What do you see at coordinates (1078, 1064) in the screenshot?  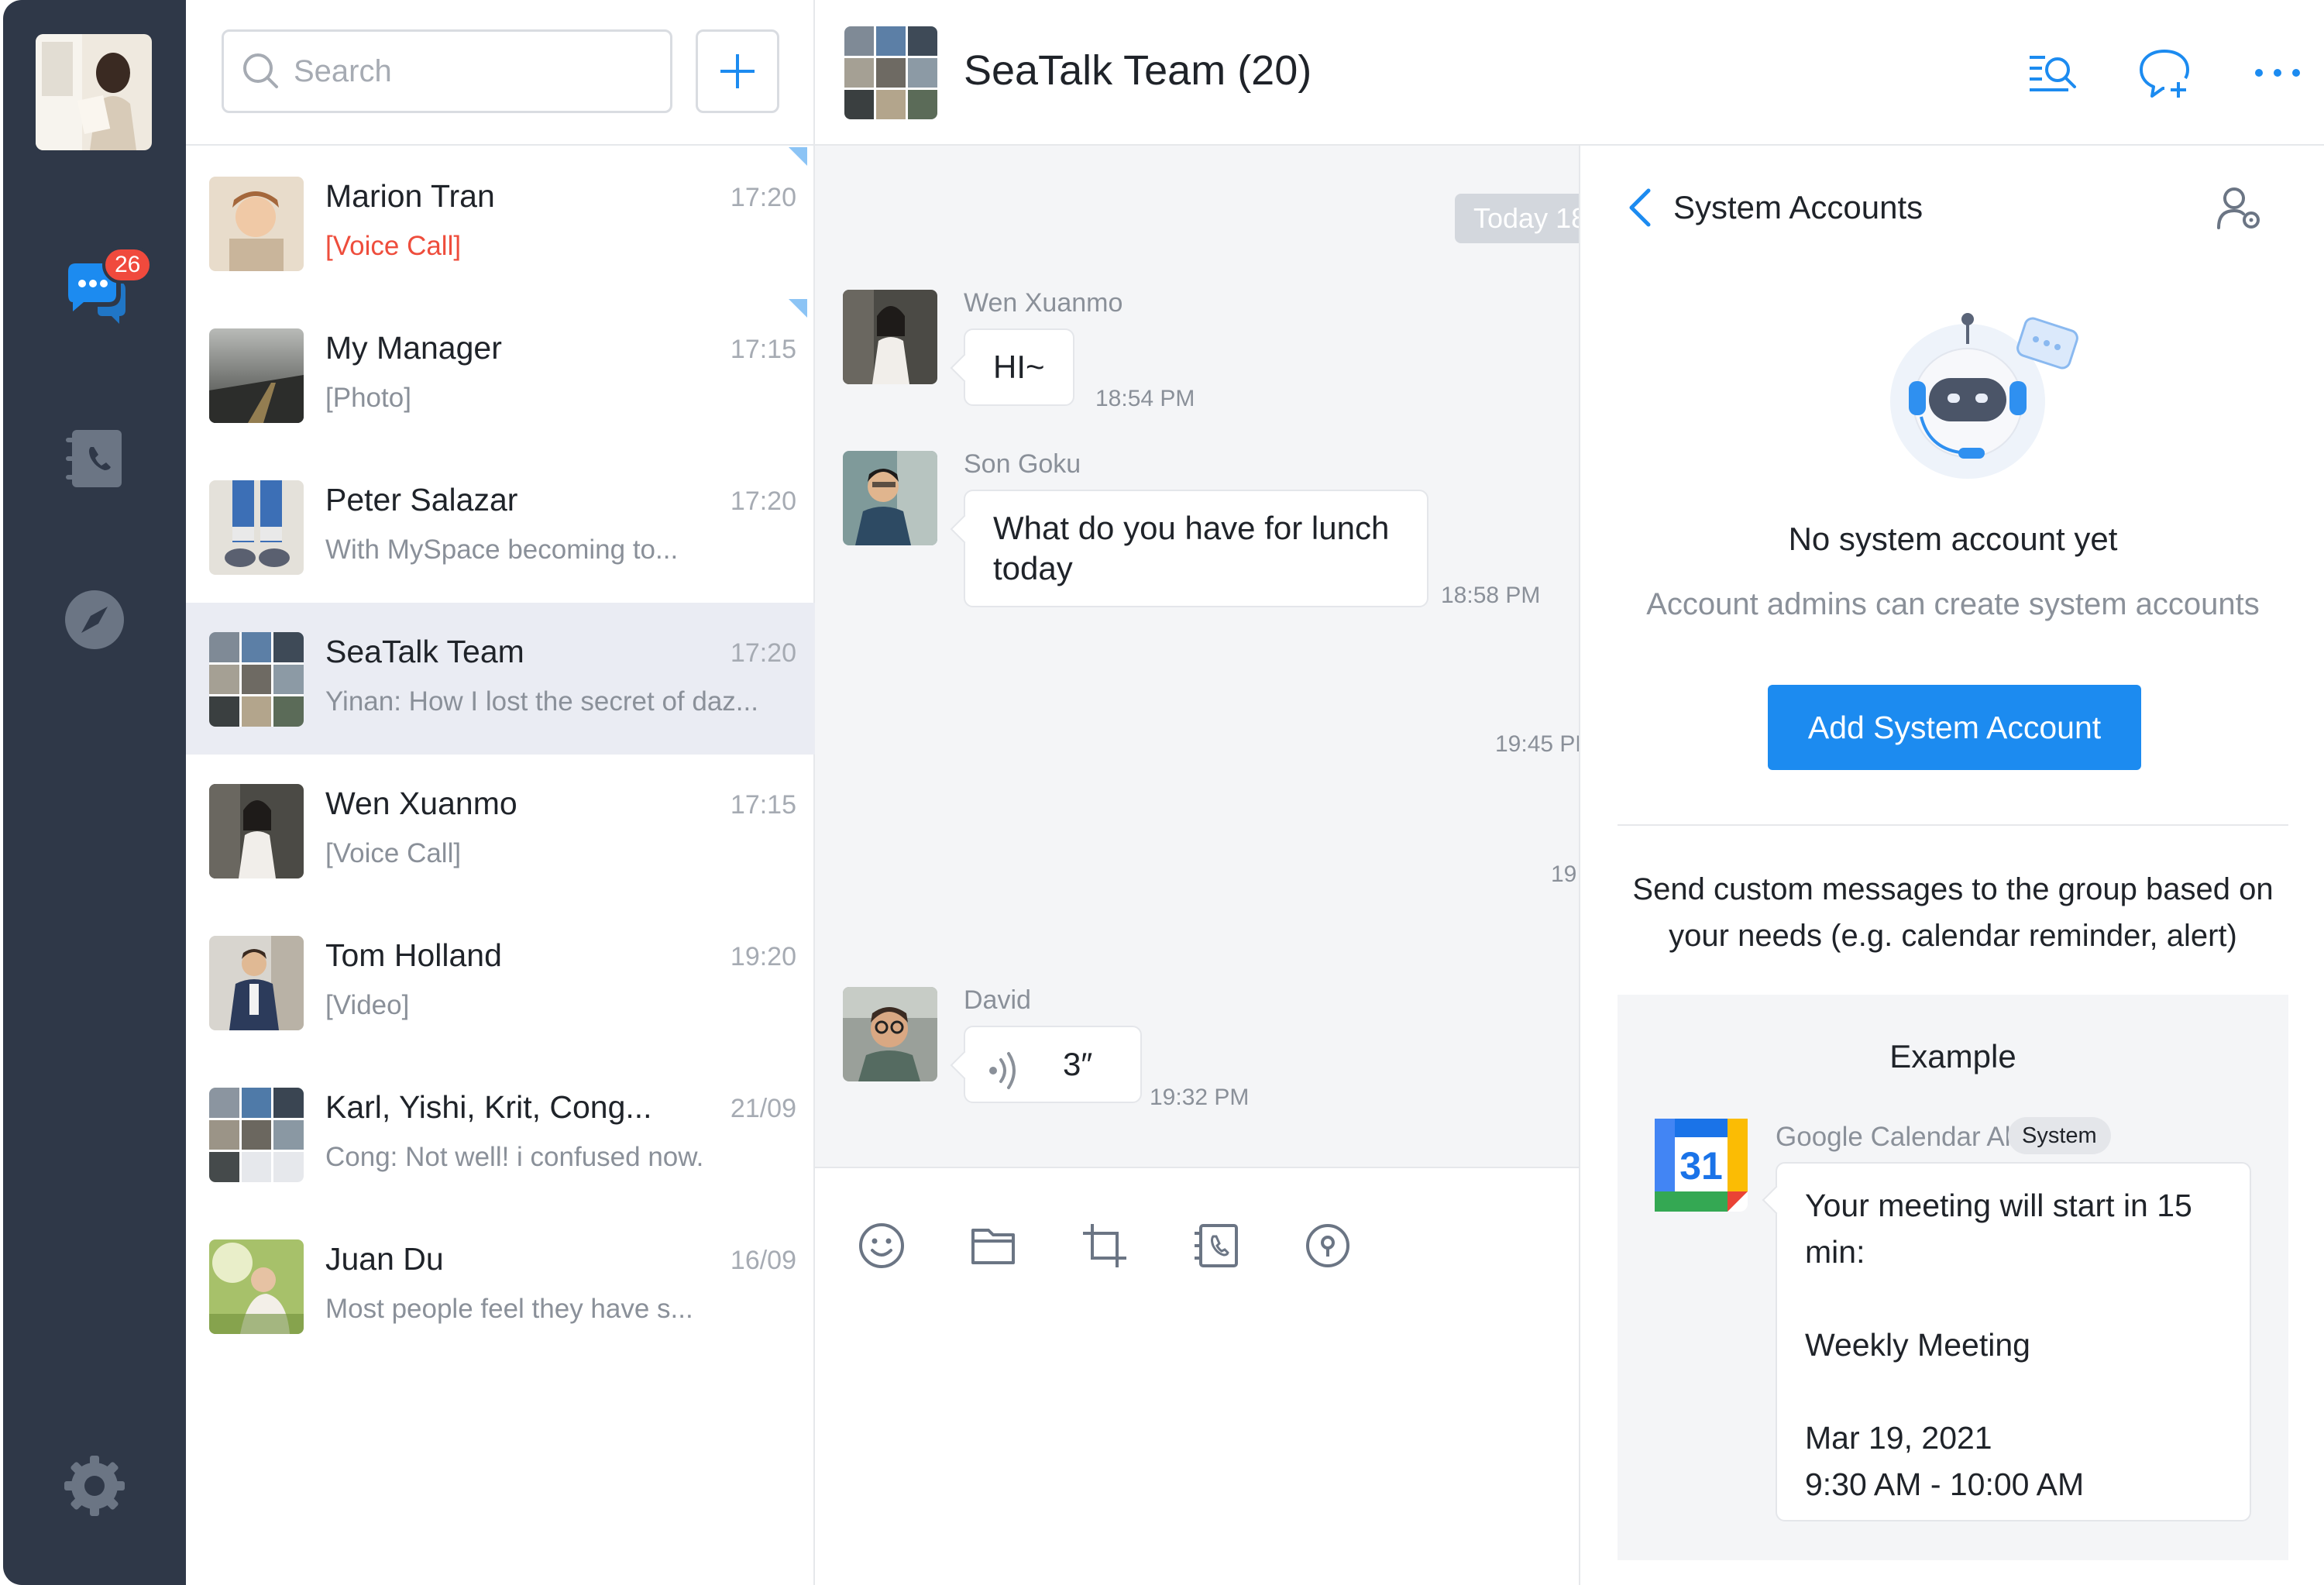 I see `voice-duration: 3″` at bounding box center [1078, 1064].